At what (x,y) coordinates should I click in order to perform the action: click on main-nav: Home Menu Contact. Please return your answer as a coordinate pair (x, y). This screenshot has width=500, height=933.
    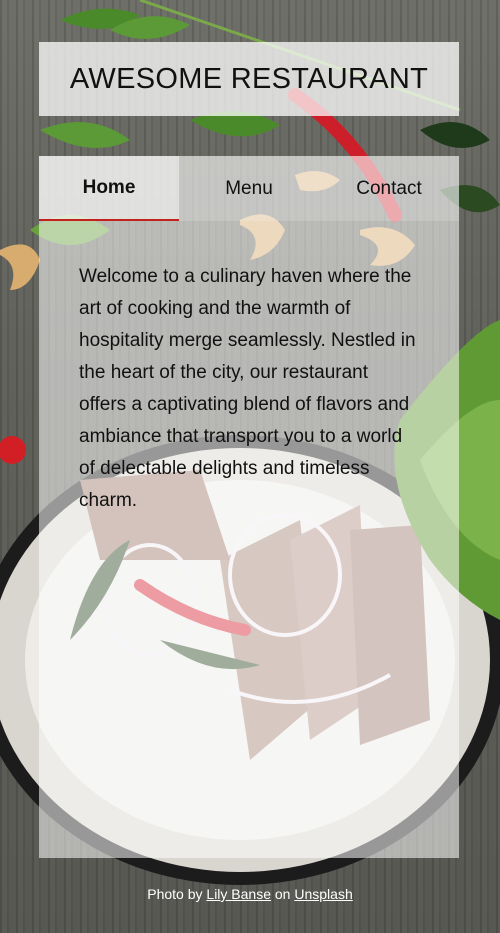
    Looking at the image, I should click on (249, 188).